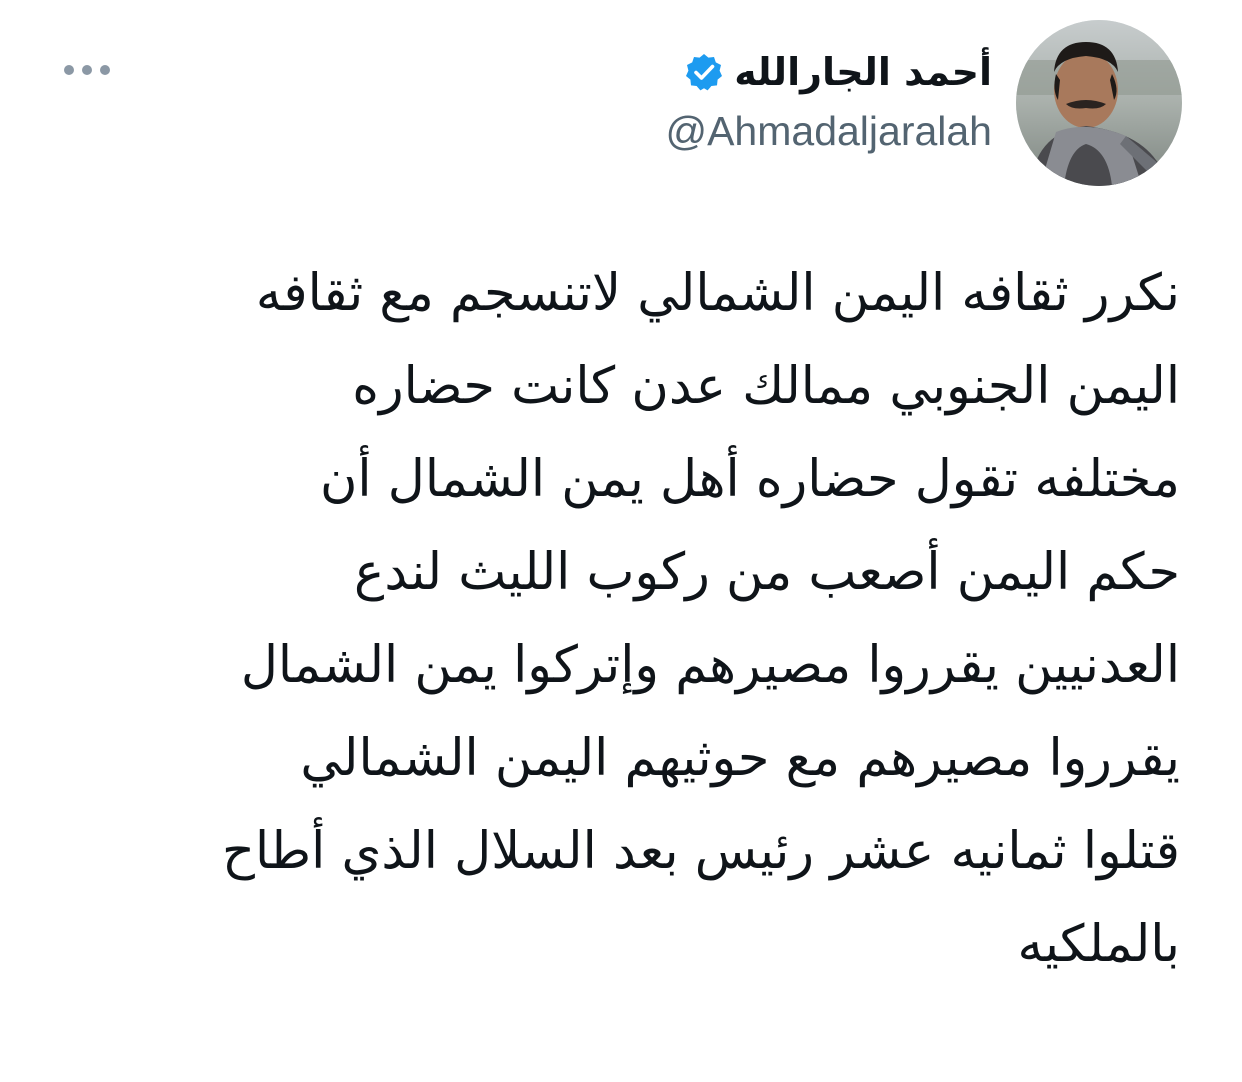 This screenshot has height=1082, width=1242. What do you see at coordinates (749, 479) in the screenshot?
I see `tweet-text-line: مختلفه تقول حضاره أهل يمن الشمال أن` at bounding box center [749, 479].